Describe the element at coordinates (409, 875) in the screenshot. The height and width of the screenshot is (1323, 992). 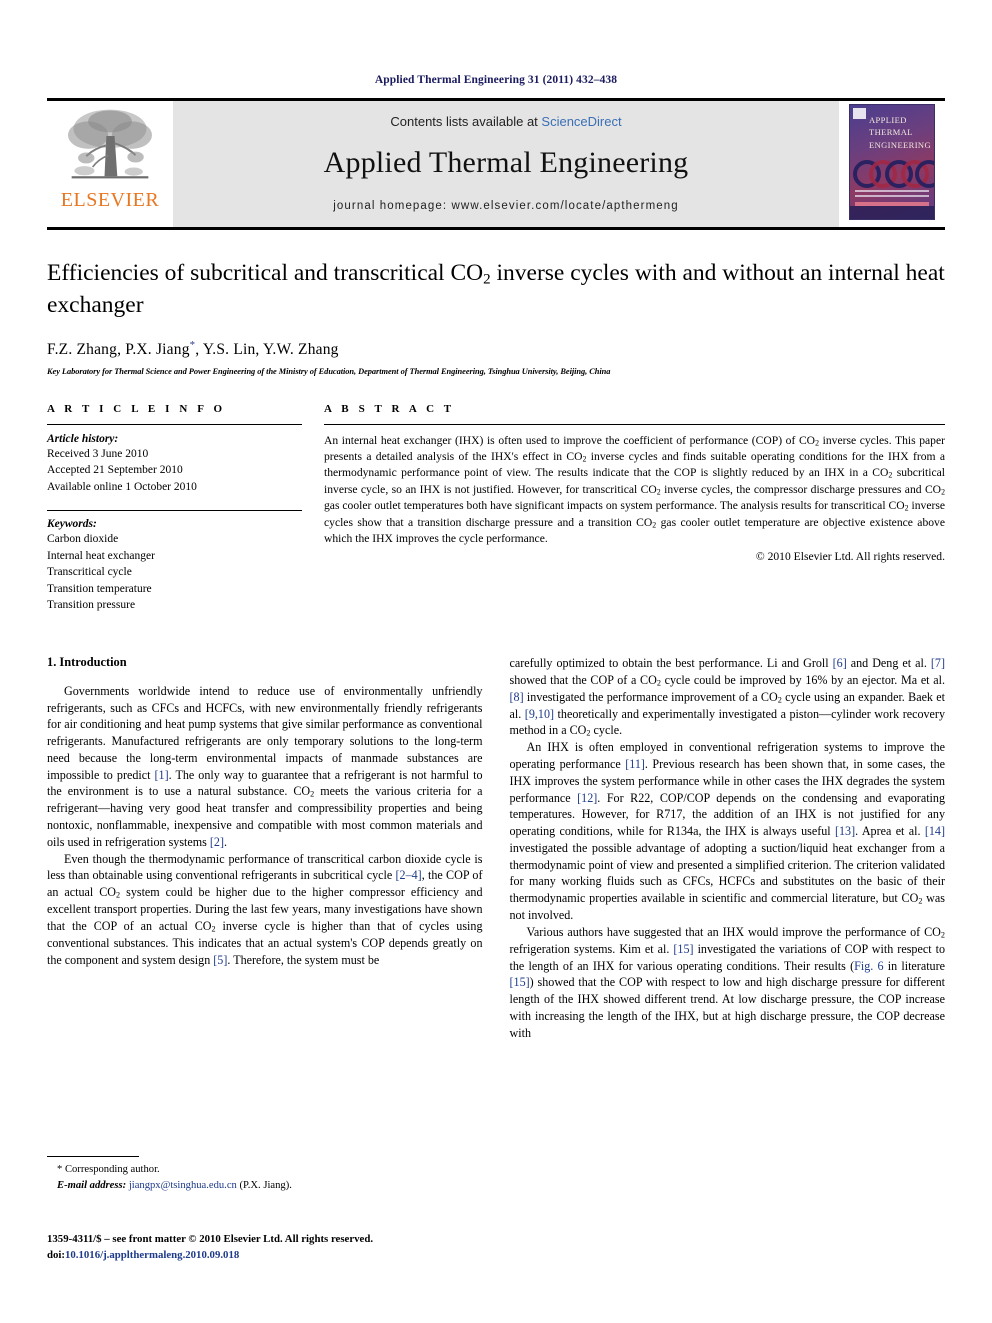
I see `citation-ref: [2–4]` at that location.